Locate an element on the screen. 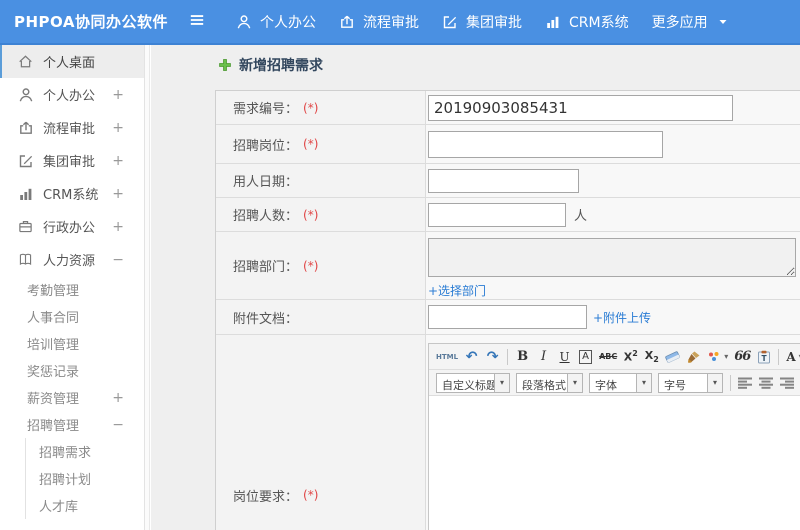  attachment-input is located at coordinates (507, 317).